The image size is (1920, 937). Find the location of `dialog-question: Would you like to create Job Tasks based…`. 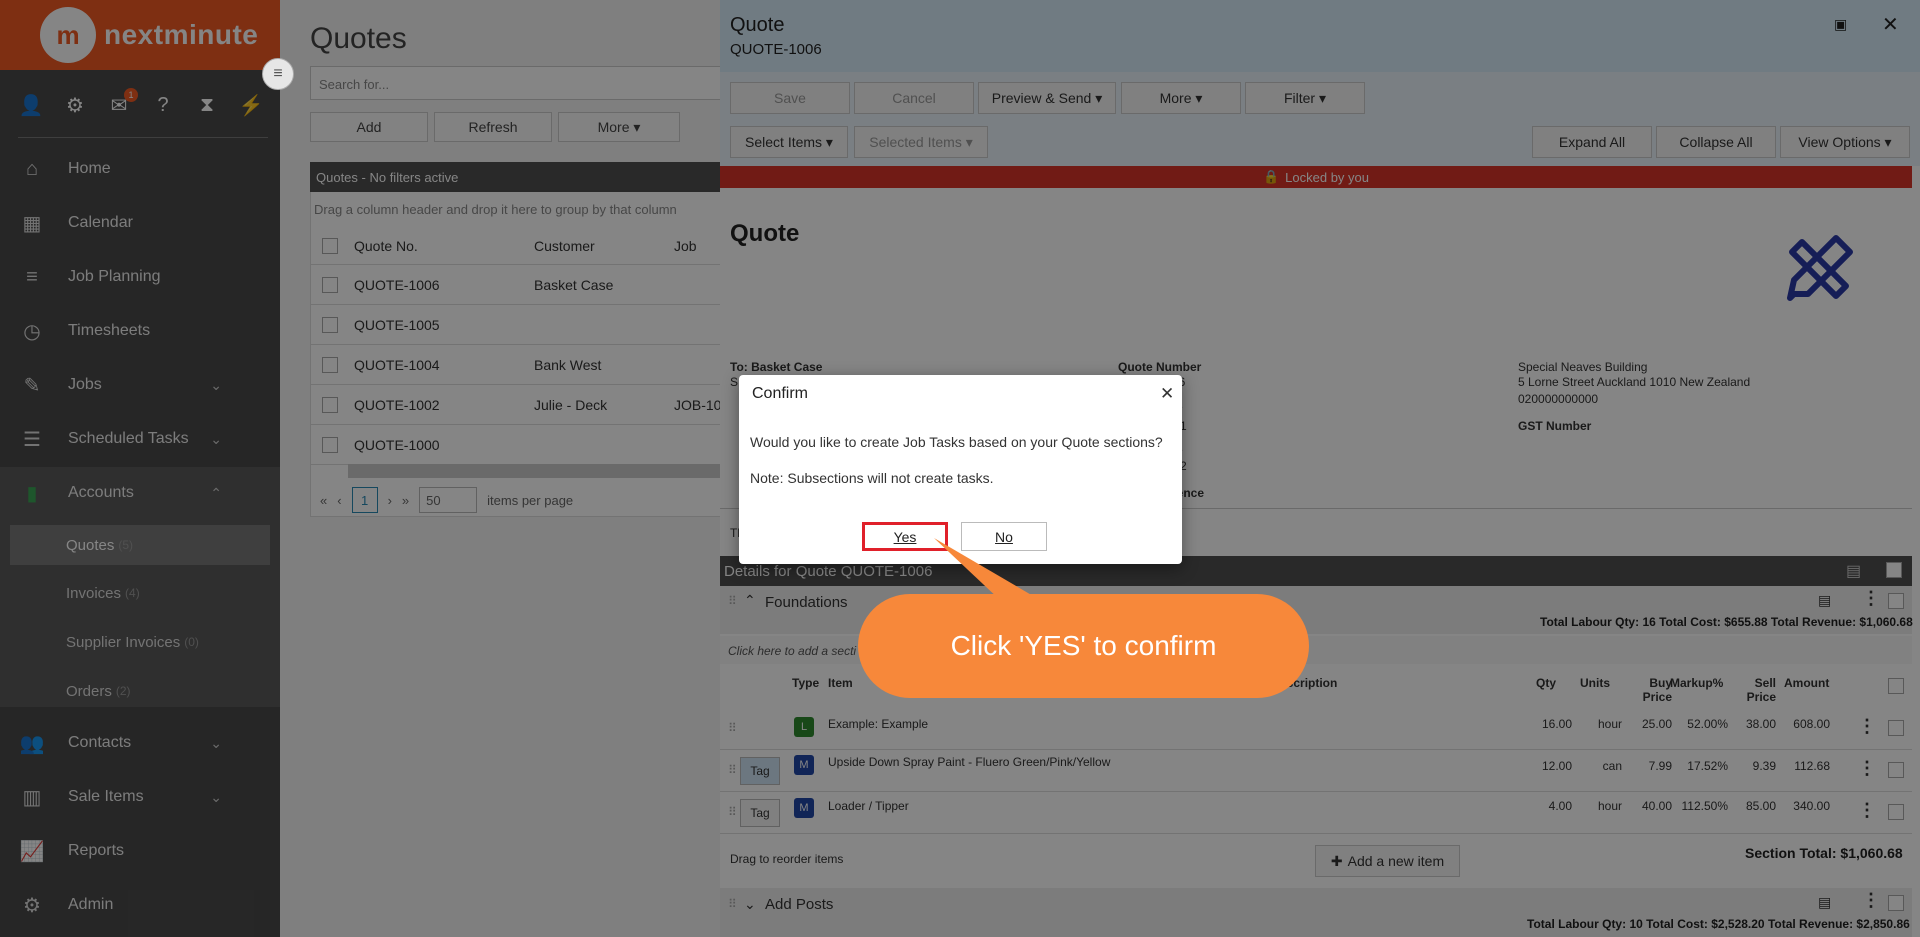

dialog-question: Would you like to create Job Tasks based… is located at coordinates (956, 442).